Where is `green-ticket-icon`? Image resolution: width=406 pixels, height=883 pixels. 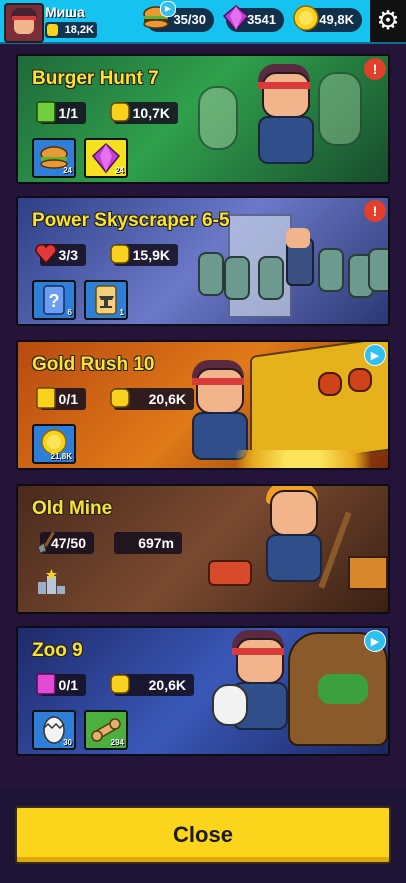
green-ticket-icon is located at coordinates (46, 112).